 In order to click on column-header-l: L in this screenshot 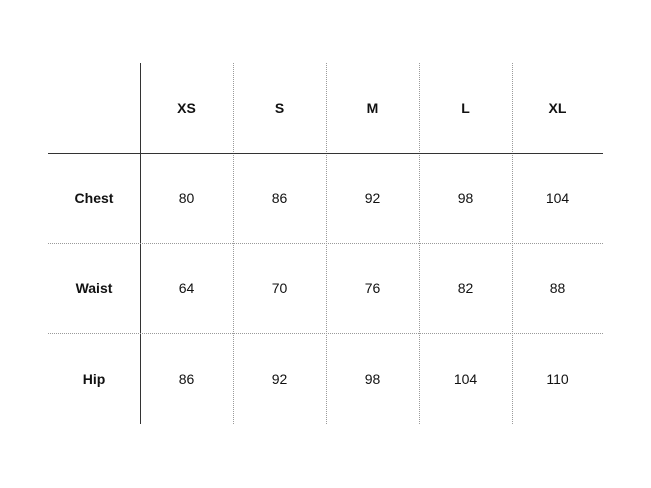, I will do `click(465, 108)`.